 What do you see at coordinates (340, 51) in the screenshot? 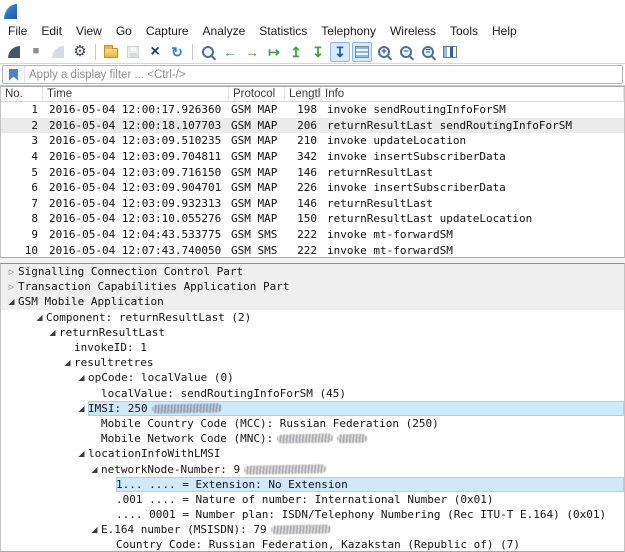
I see `auto-scroll-live-icon: ↧` at bounding box center [340, 51].